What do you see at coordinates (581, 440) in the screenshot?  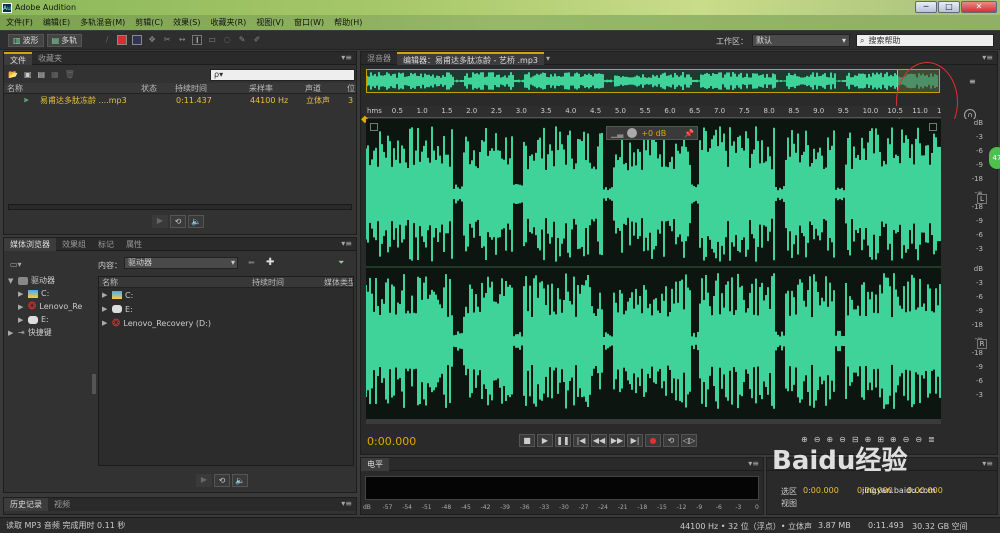 I see `goto-start-button: |◀` at bounding box center [581, 440].